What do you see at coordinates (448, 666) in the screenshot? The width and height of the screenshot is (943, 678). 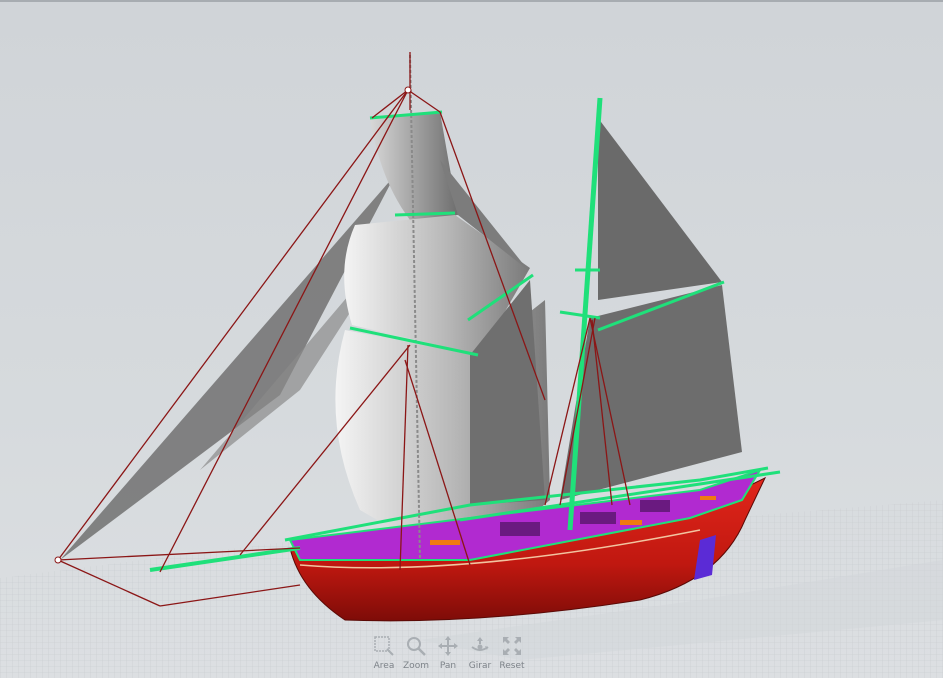 I see `pan-label: Pan` at bounding box center [448, 666].